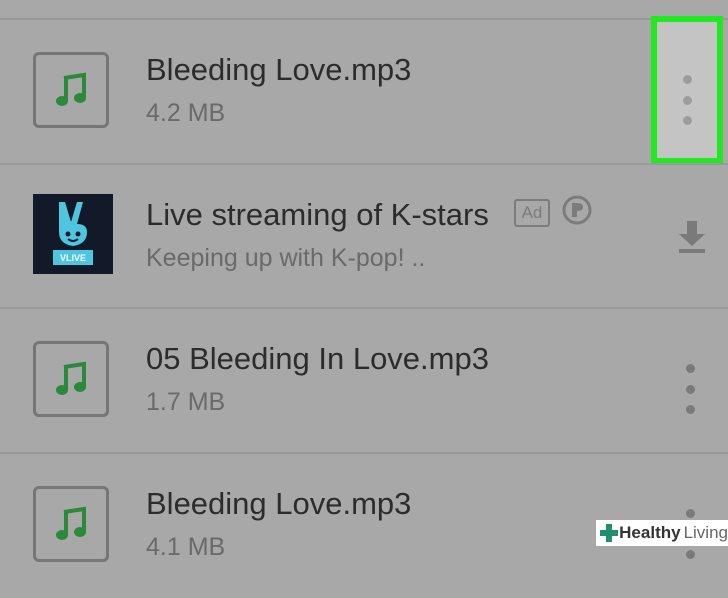 Image resolution: width=728 pixels, height=598 pixels. What do you see at coordinates (609, 533) in the screenshot?
I see `plus-cross-icon` at bounding box center [609, 533].